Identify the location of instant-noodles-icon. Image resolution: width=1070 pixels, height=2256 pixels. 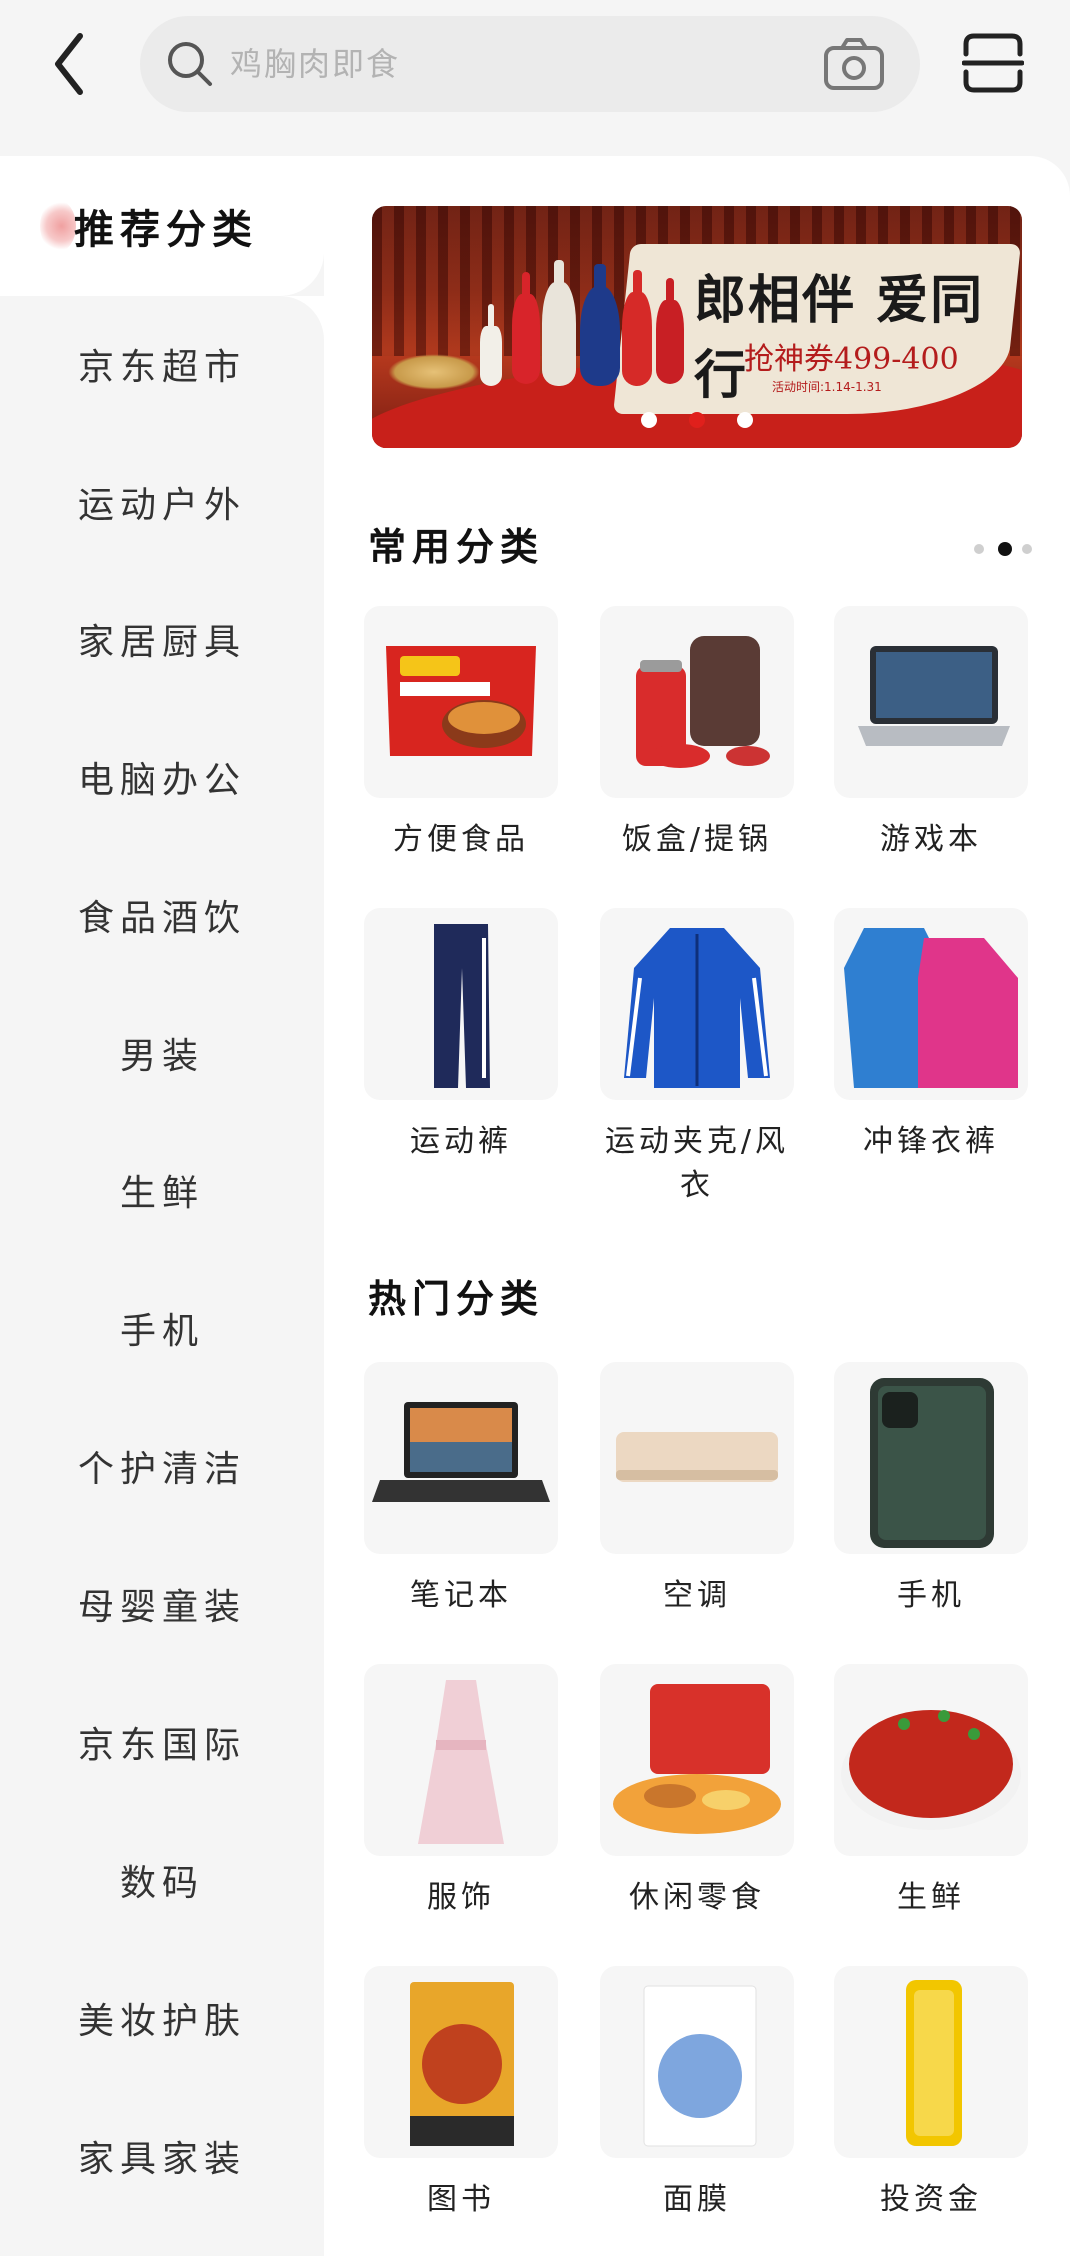
(461, 701).